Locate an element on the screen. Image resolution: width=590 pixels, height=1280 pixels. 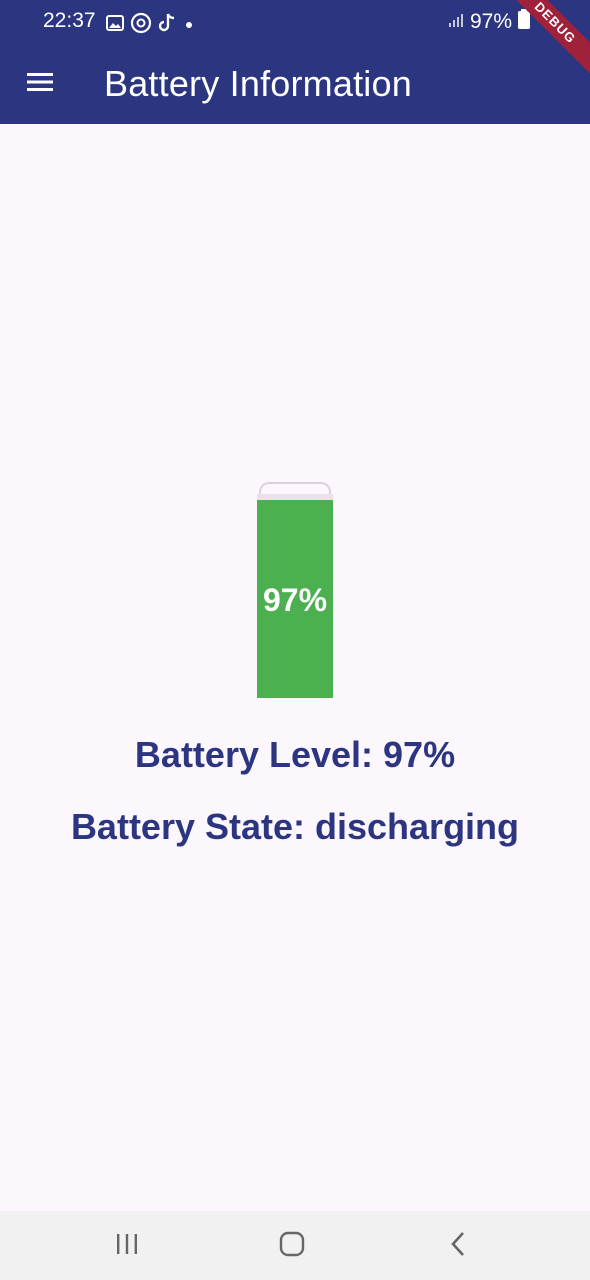
status-notification-icons is located at coordinates (150, 25).